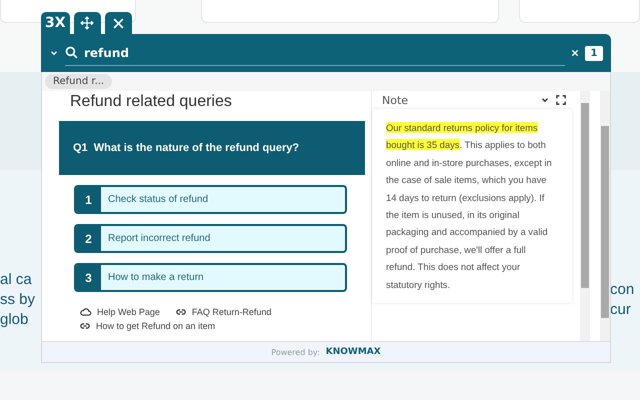 Image resolution: width=640 pixels, height=400 pixels. I want to click on answer-option: 2 Report incorrect refund, so click(210, 238).